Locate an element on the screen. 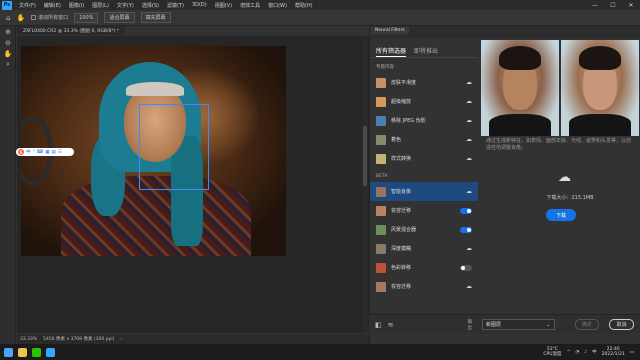  maximize-icon: ☐ is located at coordinates (613, 5).